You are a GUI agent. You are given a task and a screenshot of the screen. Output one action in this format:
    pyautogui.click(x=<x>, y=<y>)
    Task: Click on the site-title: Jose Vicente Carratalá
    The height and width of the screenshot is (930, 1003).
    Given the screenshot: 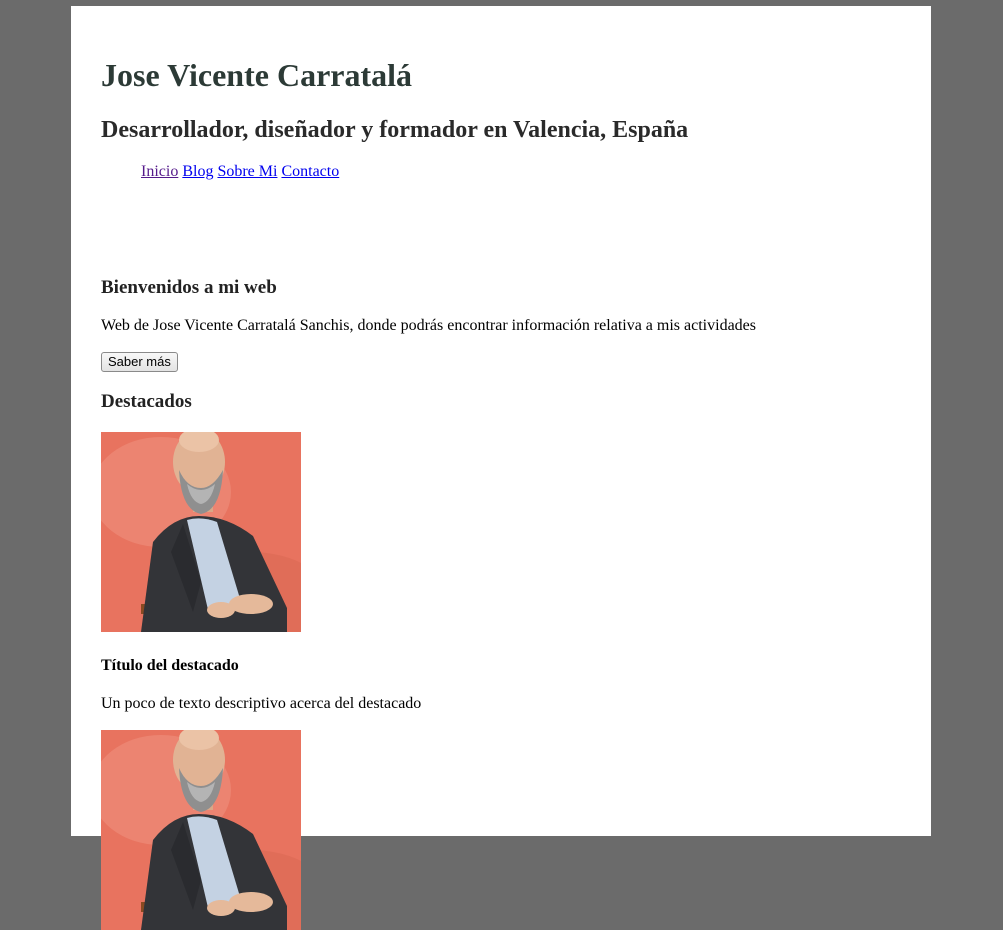 What is the action you would take?
    pyautogui.click(x=257, y=75)
    